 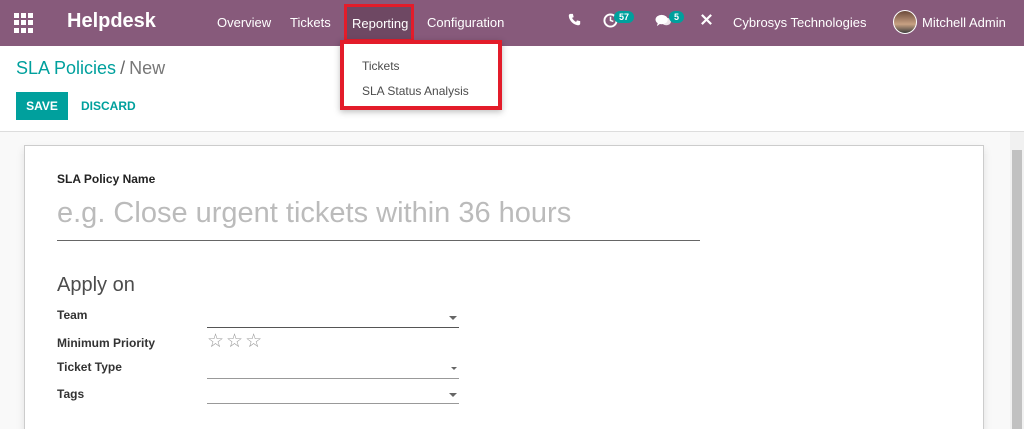 I want to click on menu-reporting: Reporting, so click(x=379, y=23).